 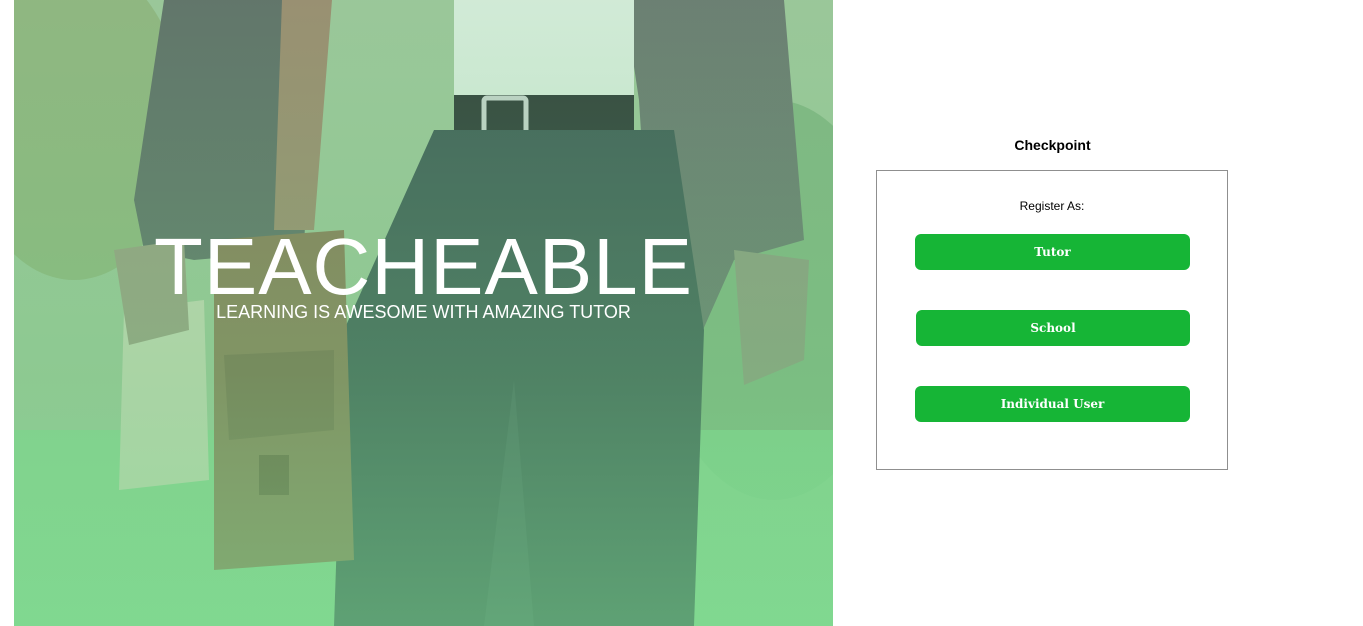 What do you see at coordinates (1053, 328) in the screenshot?
I see `school-button: School` at bounding box center [1053, 328].